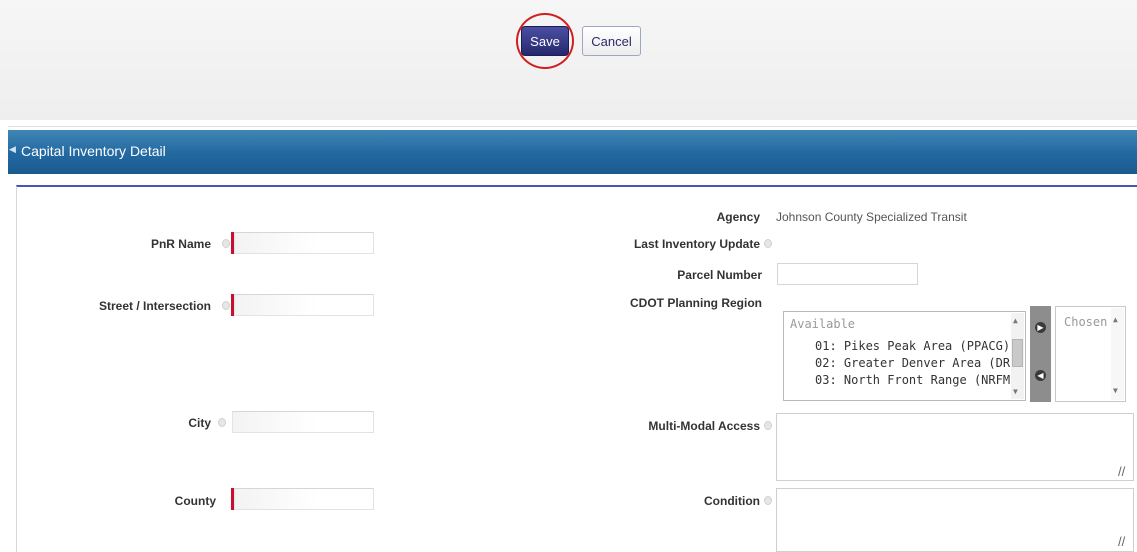 The image size is (1137, 552). Describe the element at coordinates (304, 243) in the screenshot. I see `pnr-name-input` at that location.